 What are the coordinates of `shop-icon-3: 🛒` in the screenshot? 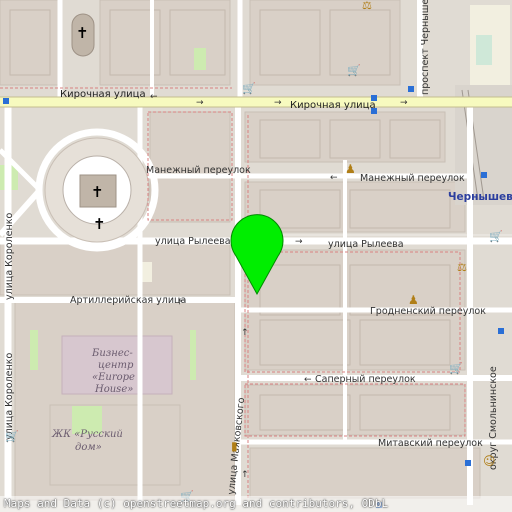 It's located at (496, 236).